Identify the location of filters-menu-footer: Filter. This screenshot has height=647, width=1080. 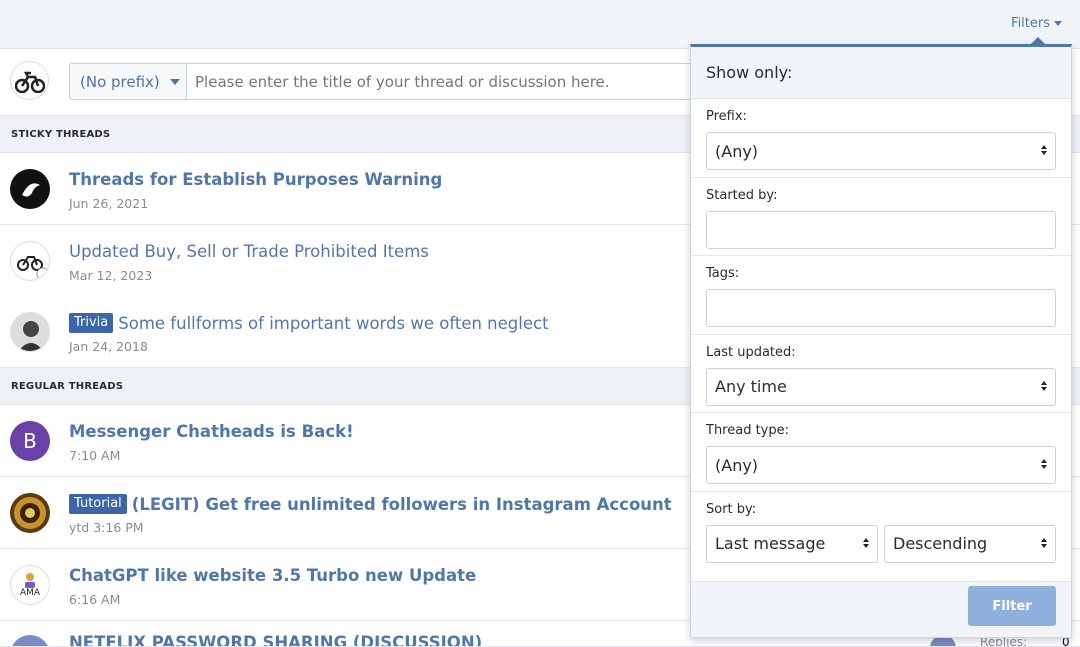
(881, 609).